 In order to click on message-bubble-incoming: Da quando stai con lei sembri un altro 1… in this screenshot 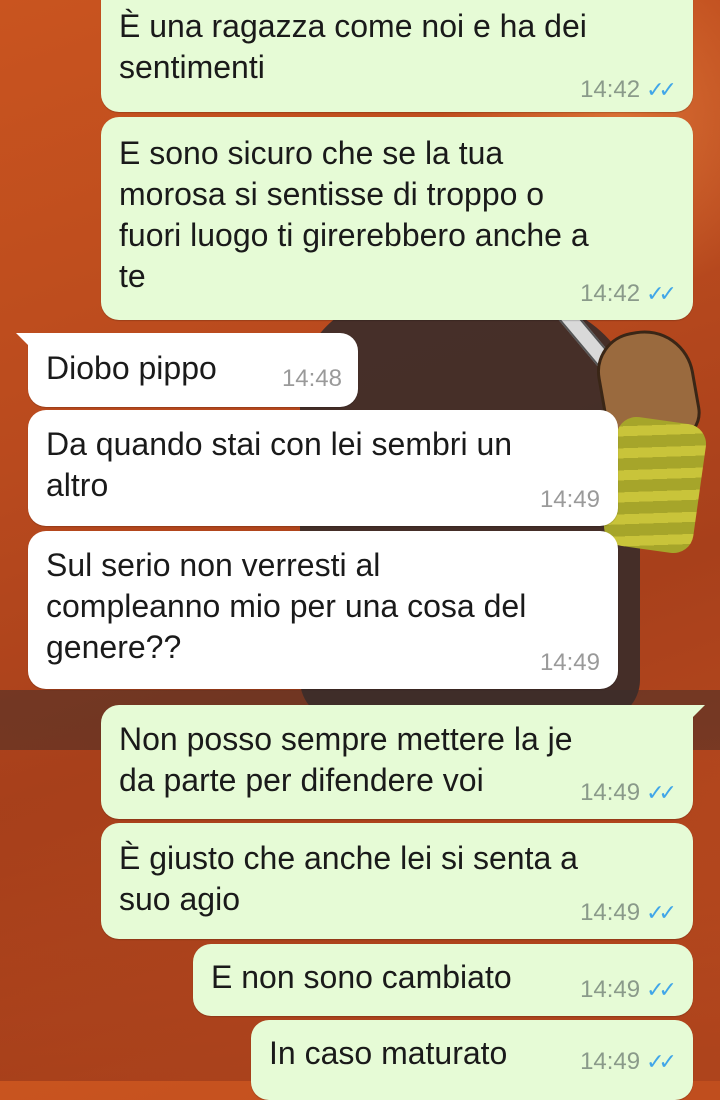, I will do `click(323, 468)`.